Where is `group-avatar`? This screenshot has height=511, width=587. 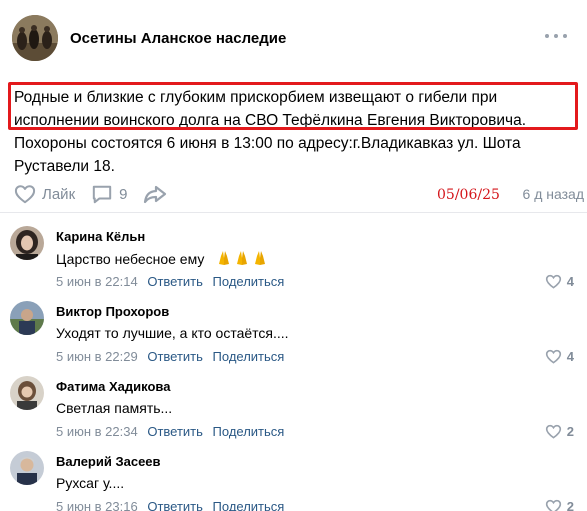
group-avatar is located at coordinates (35, 38).